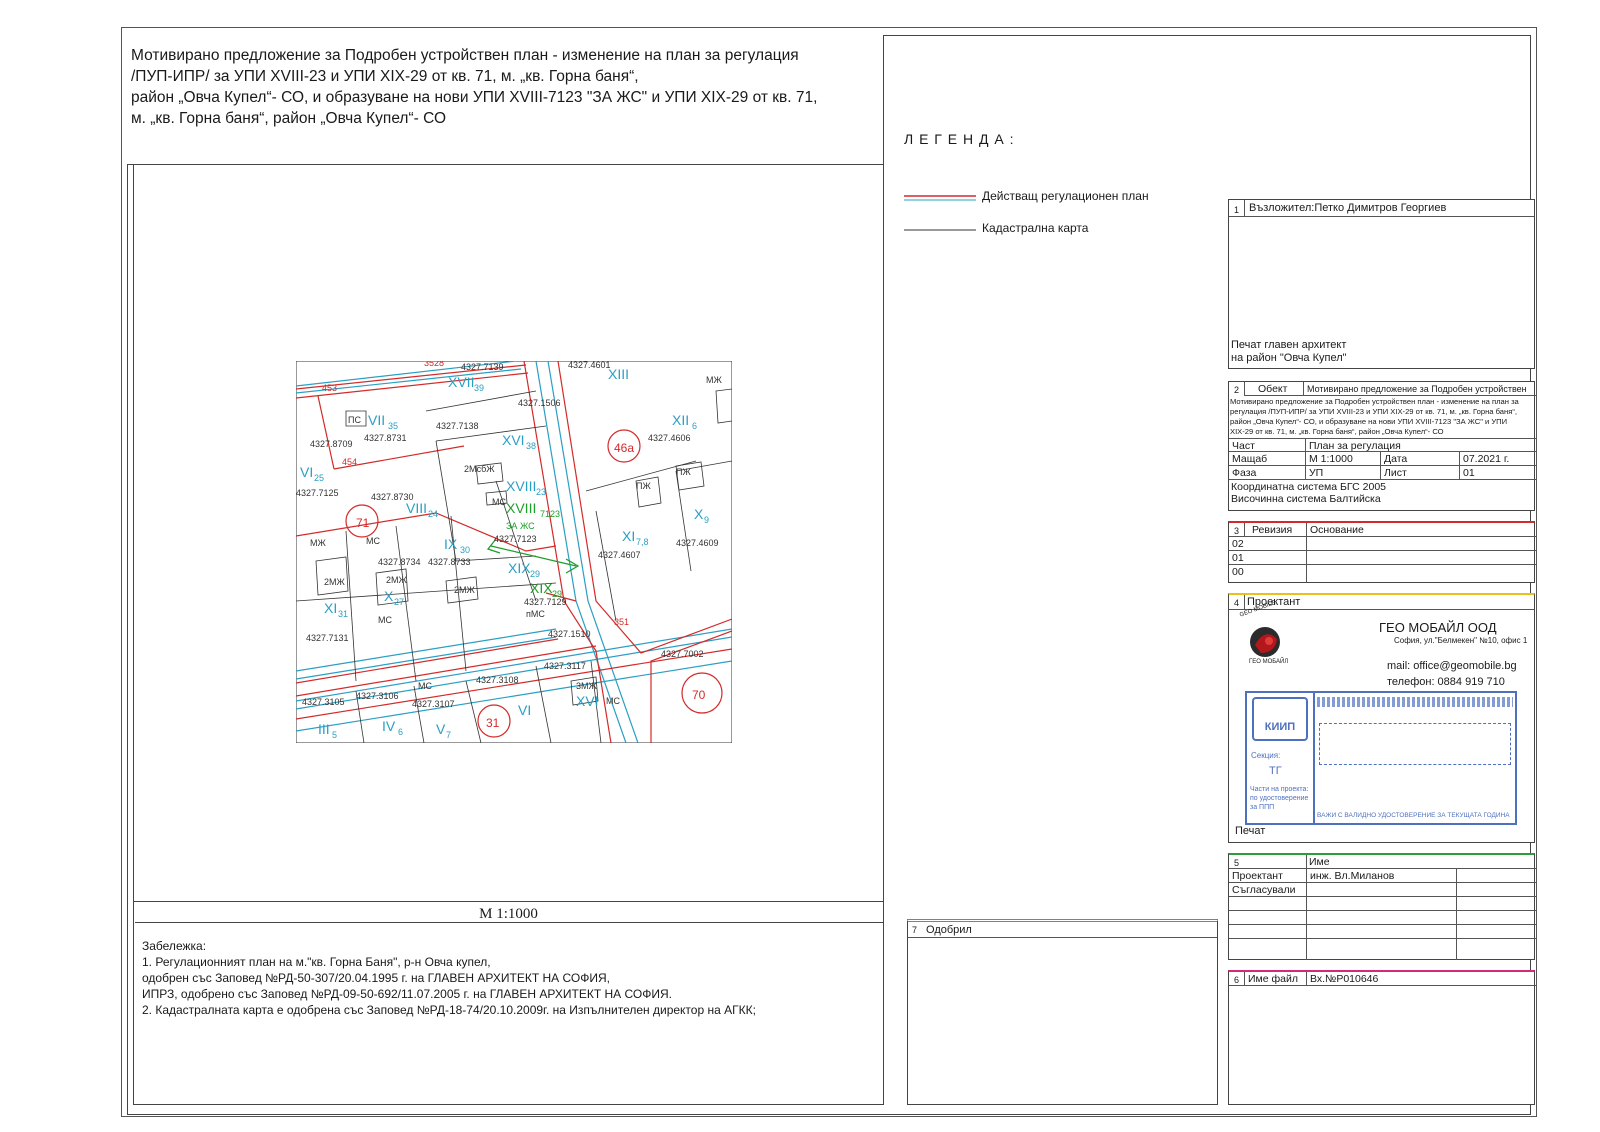  I want to click on block7-number: 7, so click(915, 930).